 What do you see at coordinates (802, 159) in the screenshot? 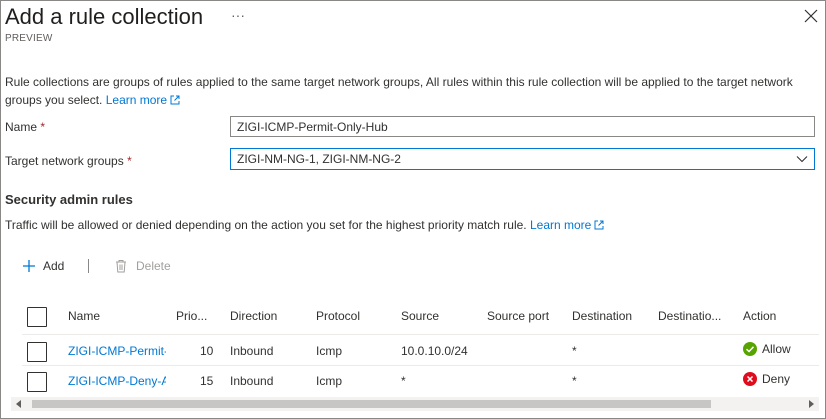
I see `chevron-down-icon` at bounding box center [802, 159].